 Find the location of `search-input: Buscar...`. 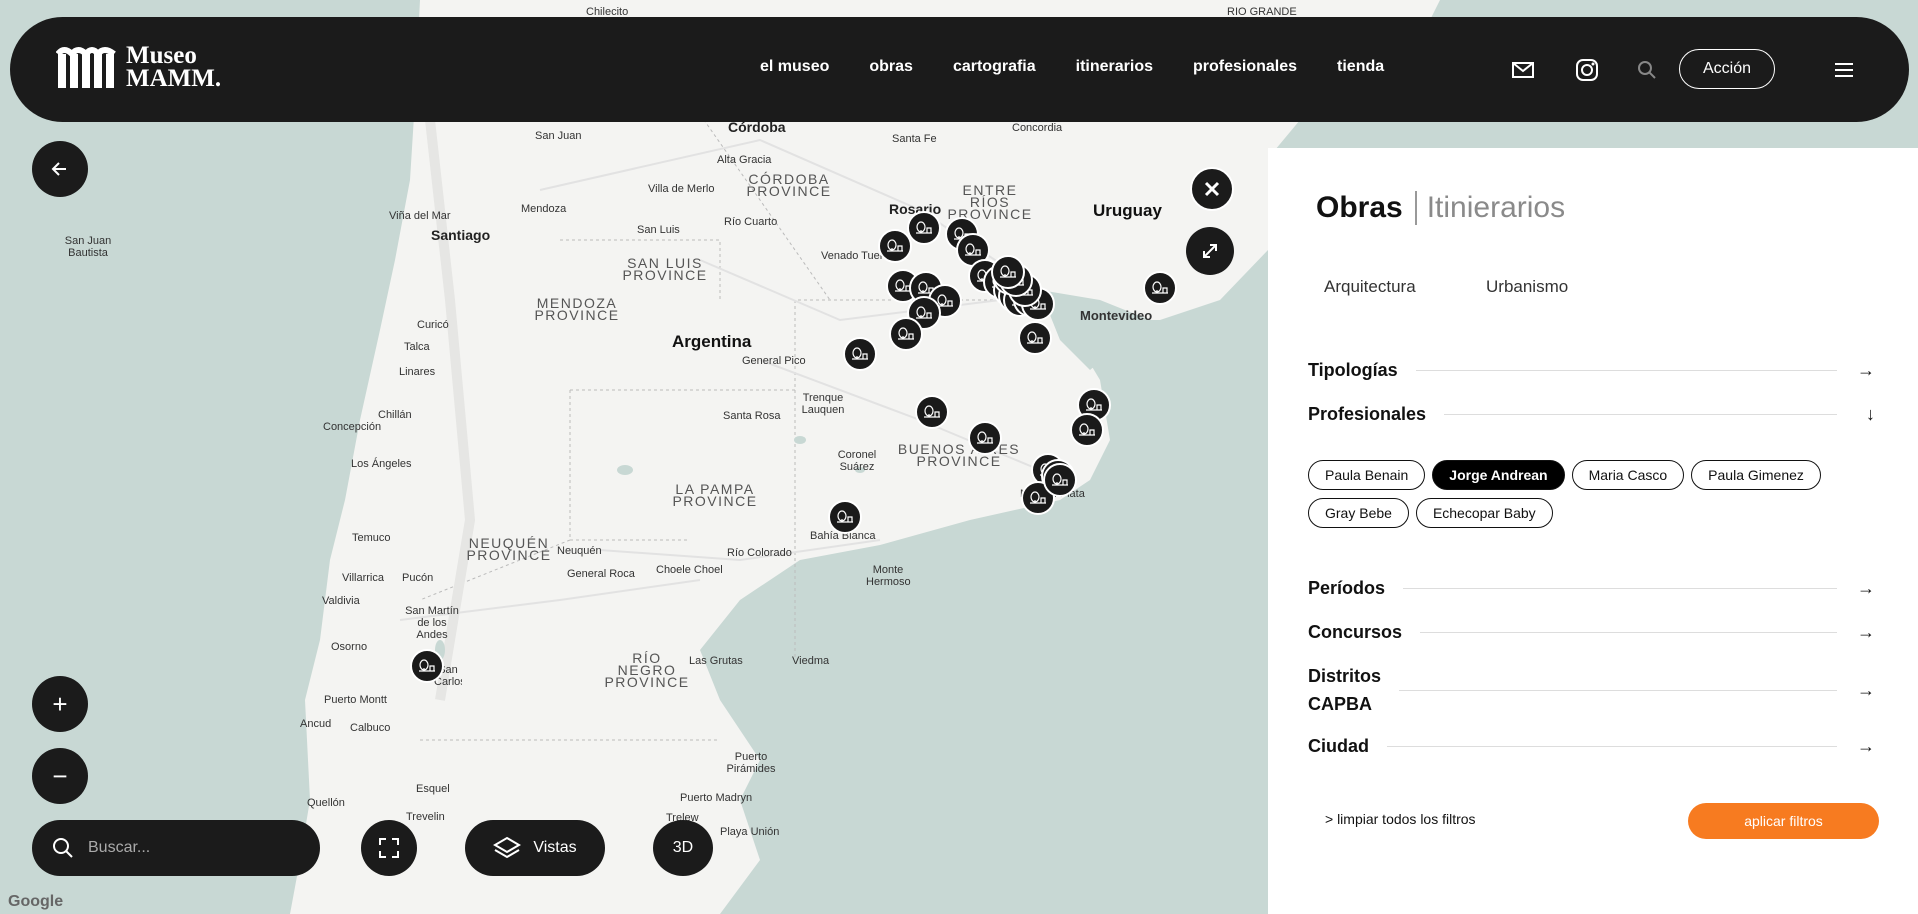

search-input: Buscar... is located at coordinates (119, 848).